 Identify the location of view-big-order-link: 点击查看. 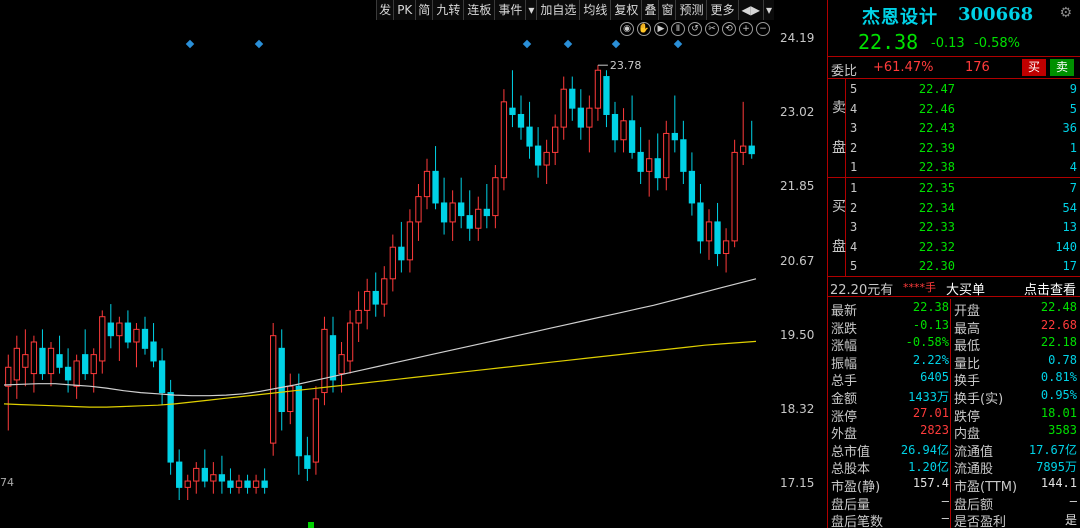
(1050, 288).